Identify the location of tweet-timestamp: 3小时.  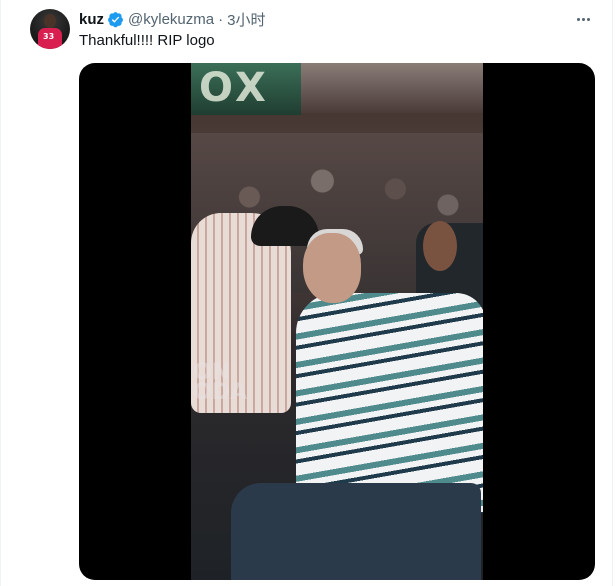
(246, 19).